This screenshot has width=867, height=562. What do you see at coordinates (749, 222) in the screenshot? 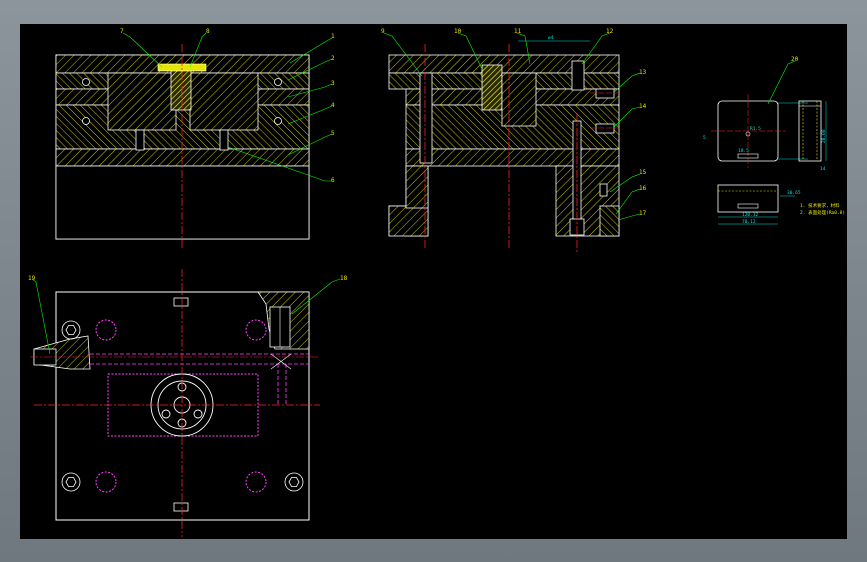
I see `dimension-label-70-12: 70.12` at bounding box center [749, 222].